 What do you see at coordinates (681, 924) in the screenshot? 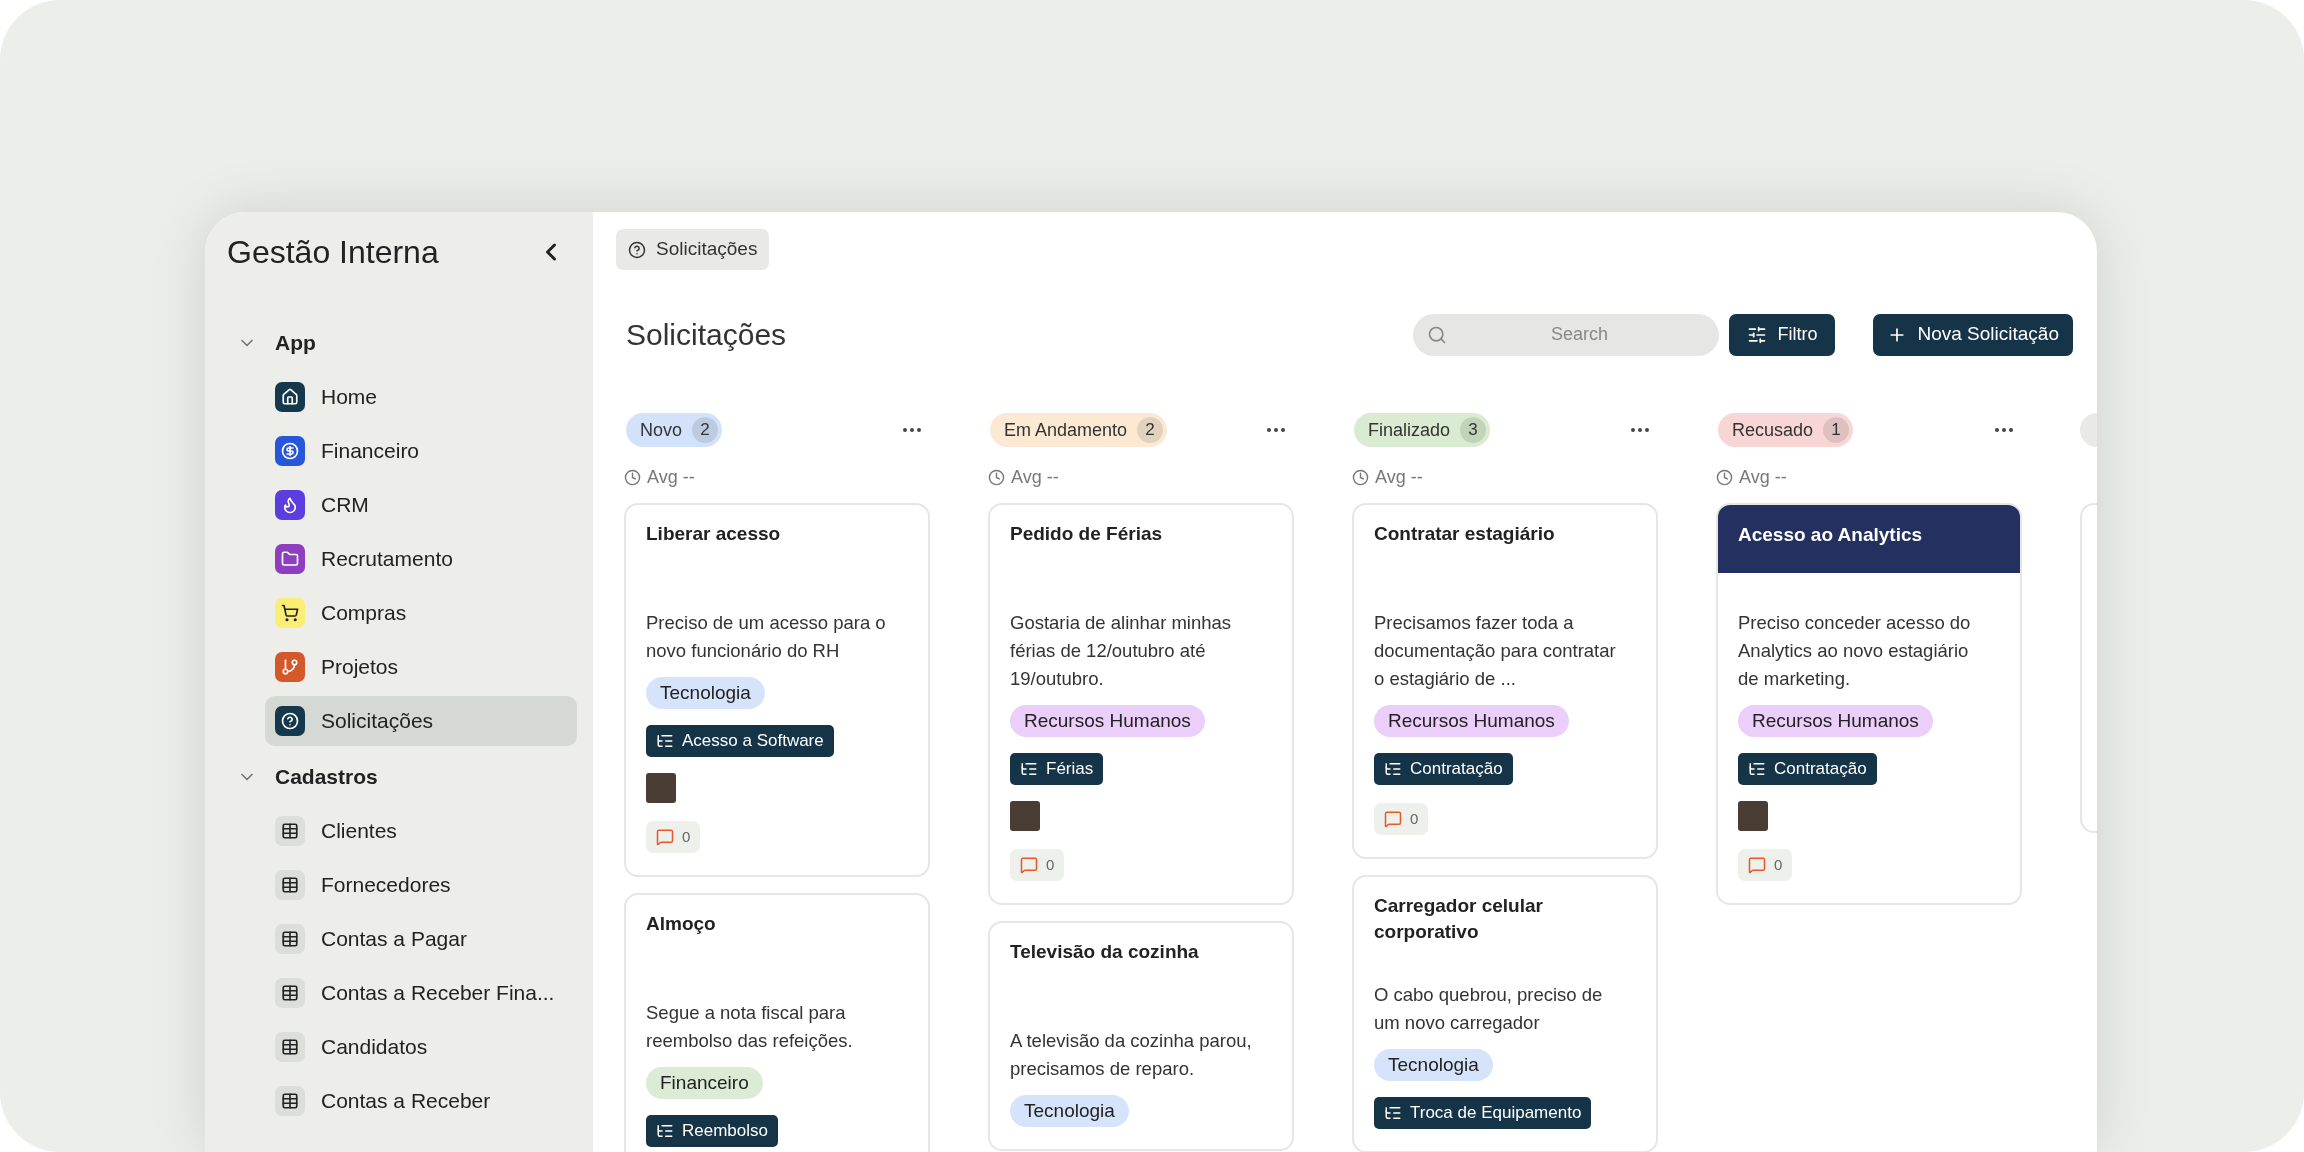
I see `card-title: Almoço` at bounding box center [681, 924].